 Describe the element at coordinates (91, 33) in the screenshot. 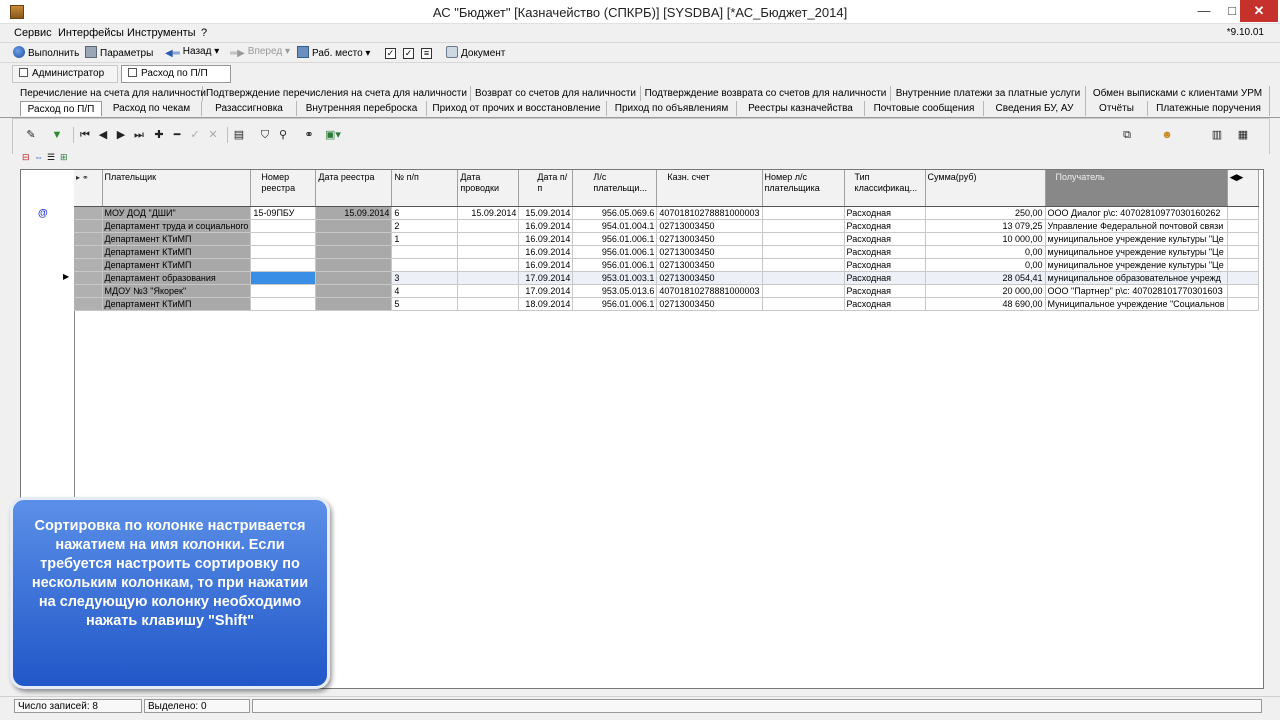

I see `menu-interfaces: Интерфейсы` at that location.